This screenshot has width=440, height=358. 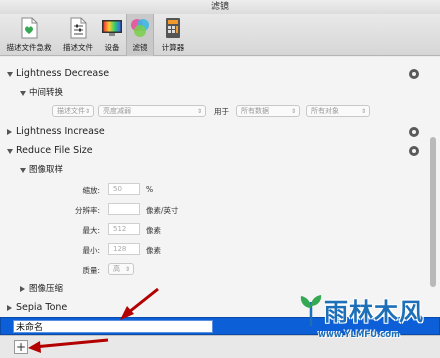 I want to click on toolbar-label: 计算器, so click(x=173, y=47).